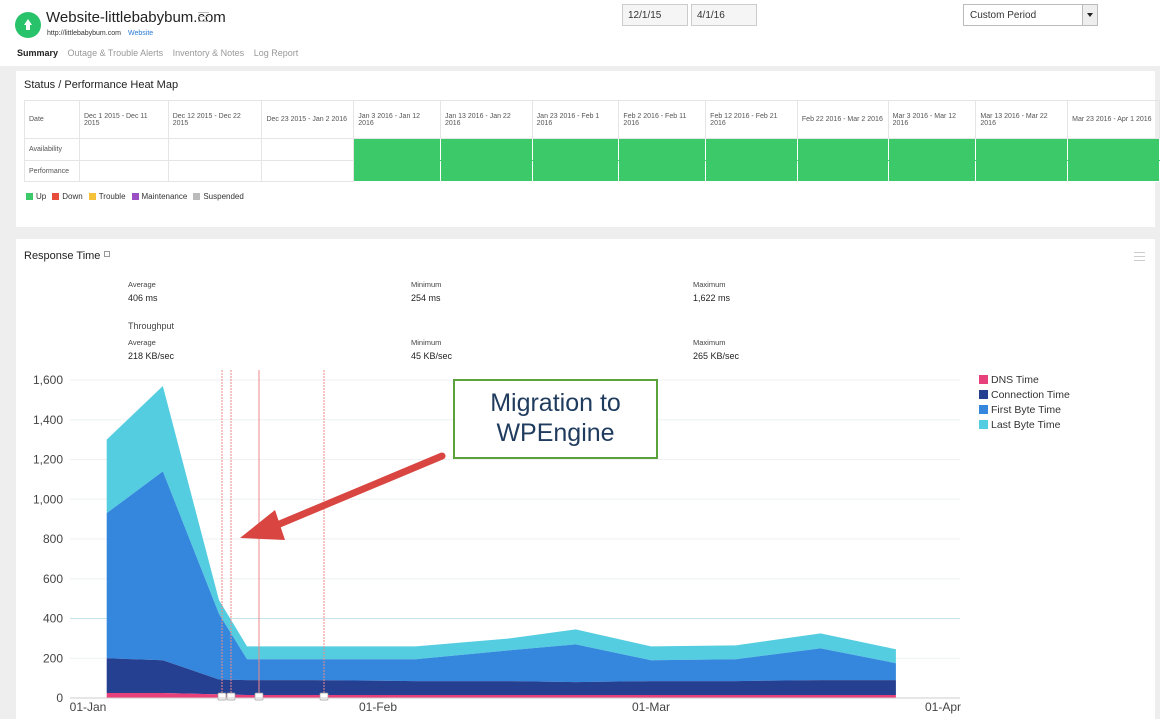  What do you see at coordinates (84, 33) in the screenshot?
I see `site-url: http://littlebabybum.com` at bounding box center [84, 33].